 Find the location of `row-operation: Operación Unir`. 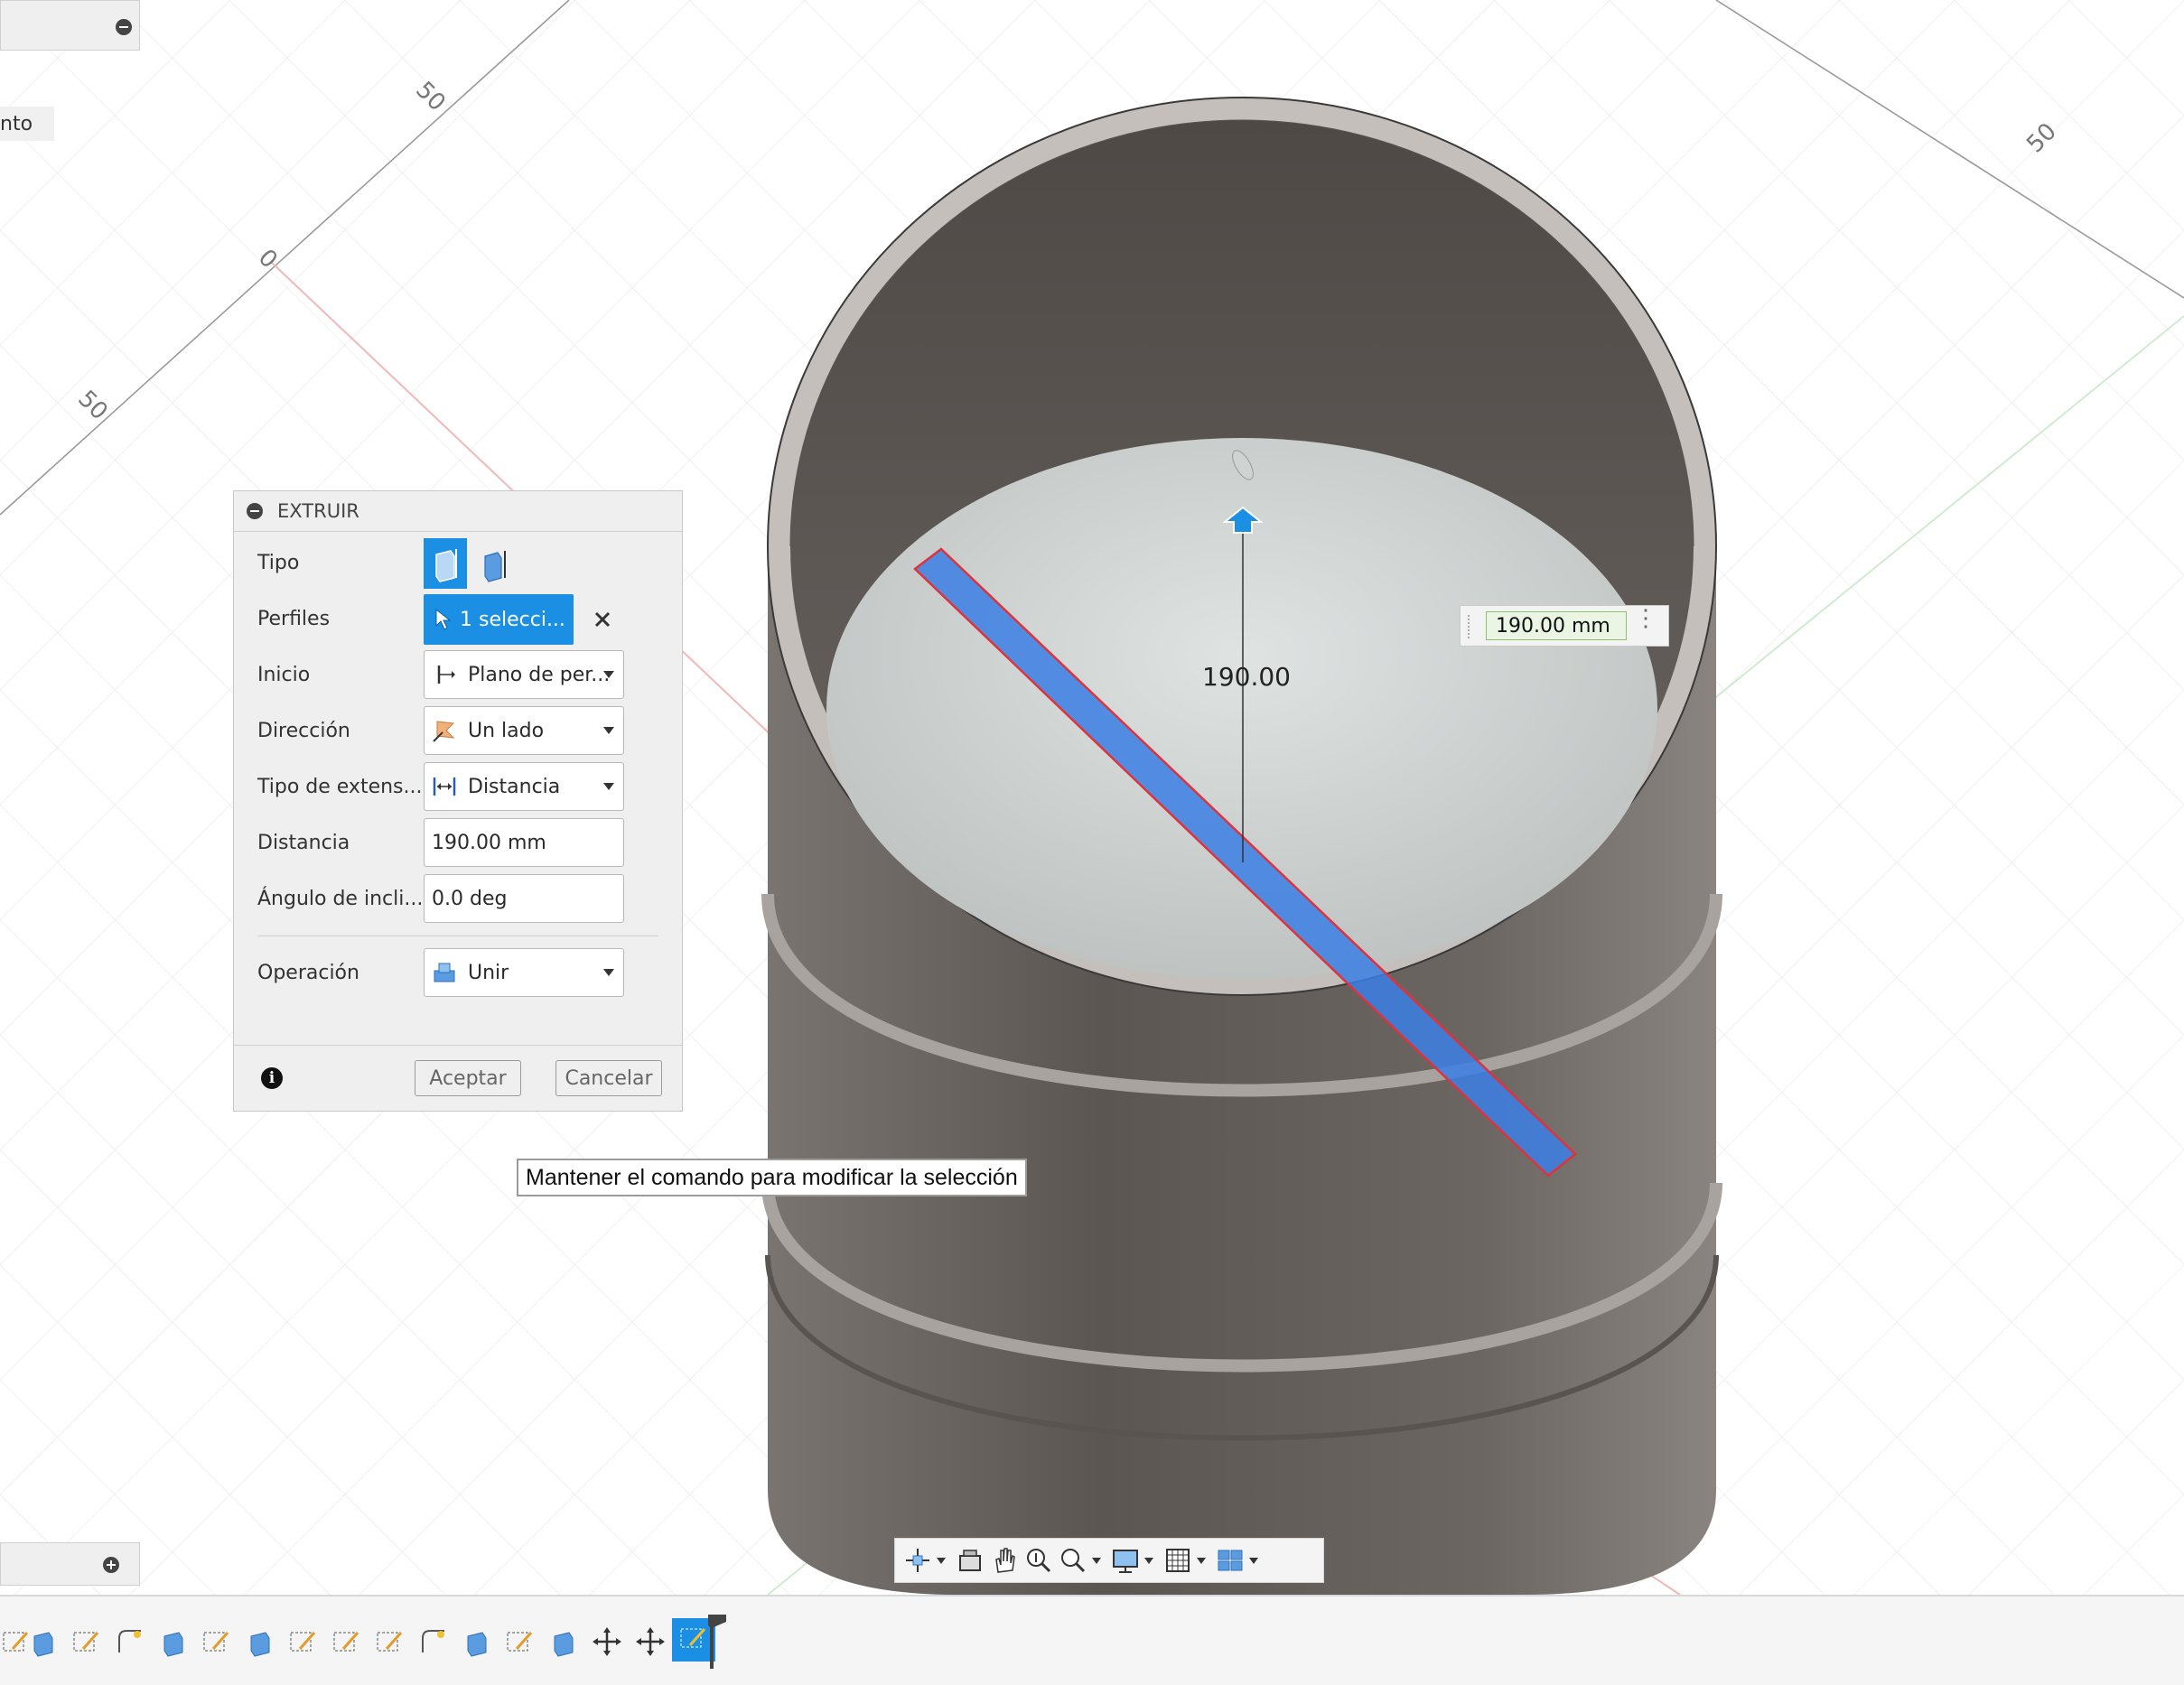

row-operation: Operación Unir is located at coordinates (458, 974).